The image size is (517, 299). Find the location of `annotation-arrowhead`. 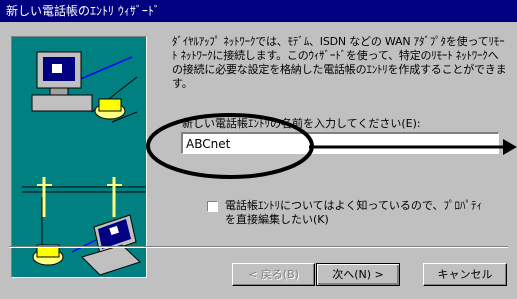

annotation-arrowhead is located at coordinates (510, 147).